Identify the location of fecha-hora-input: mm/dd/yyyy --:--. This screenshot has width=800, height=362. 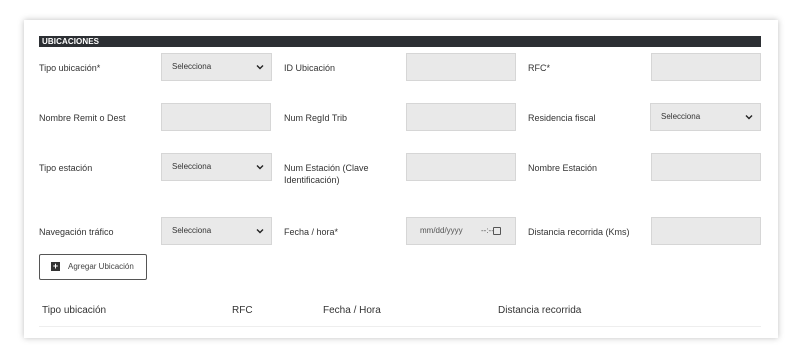
(461, 231).